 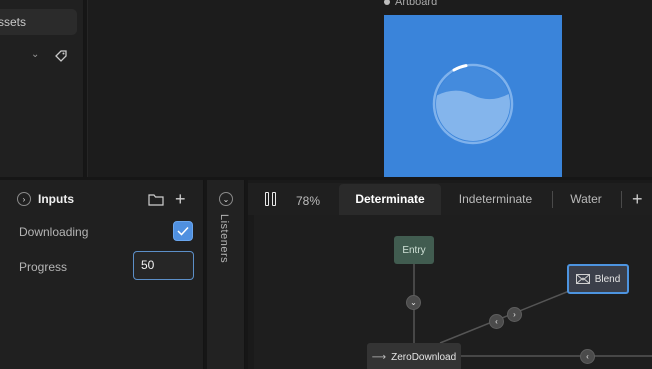 I want to click on transition-handle-icon: ⌄, so click(x=413, y=302).